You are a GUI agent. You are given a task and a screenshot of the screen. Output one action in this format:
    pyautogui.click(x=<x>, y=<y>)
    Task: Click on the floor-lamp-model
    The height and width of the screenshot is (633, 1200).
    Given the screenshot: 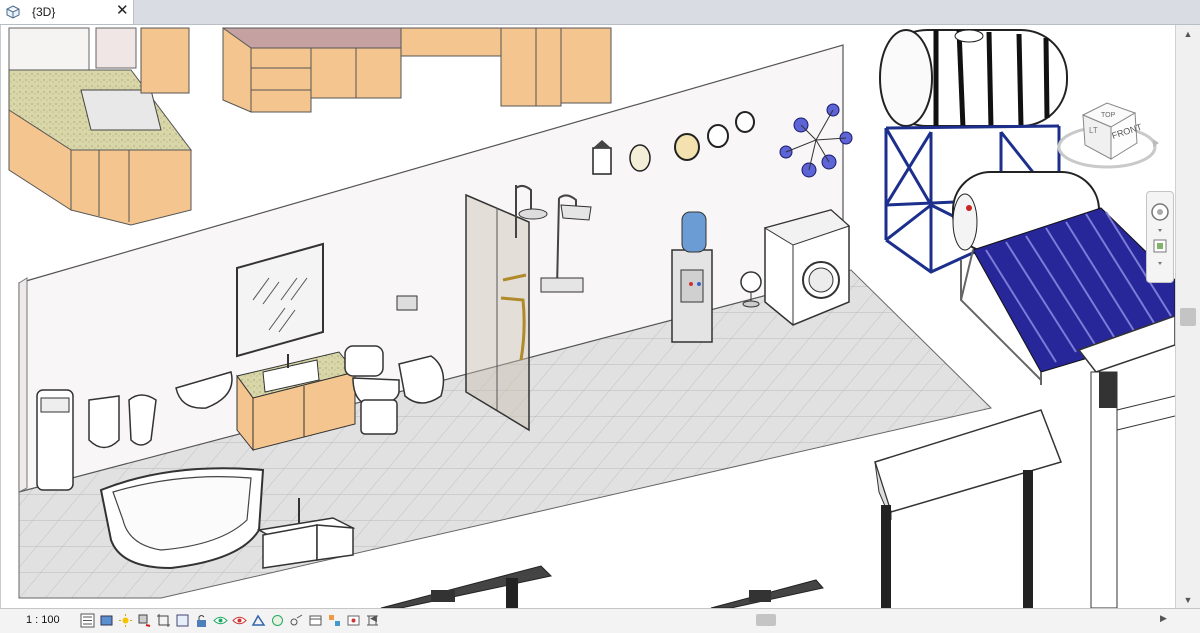 What is the action you would take?
    pyautogui.click(x=751, y=289)
    